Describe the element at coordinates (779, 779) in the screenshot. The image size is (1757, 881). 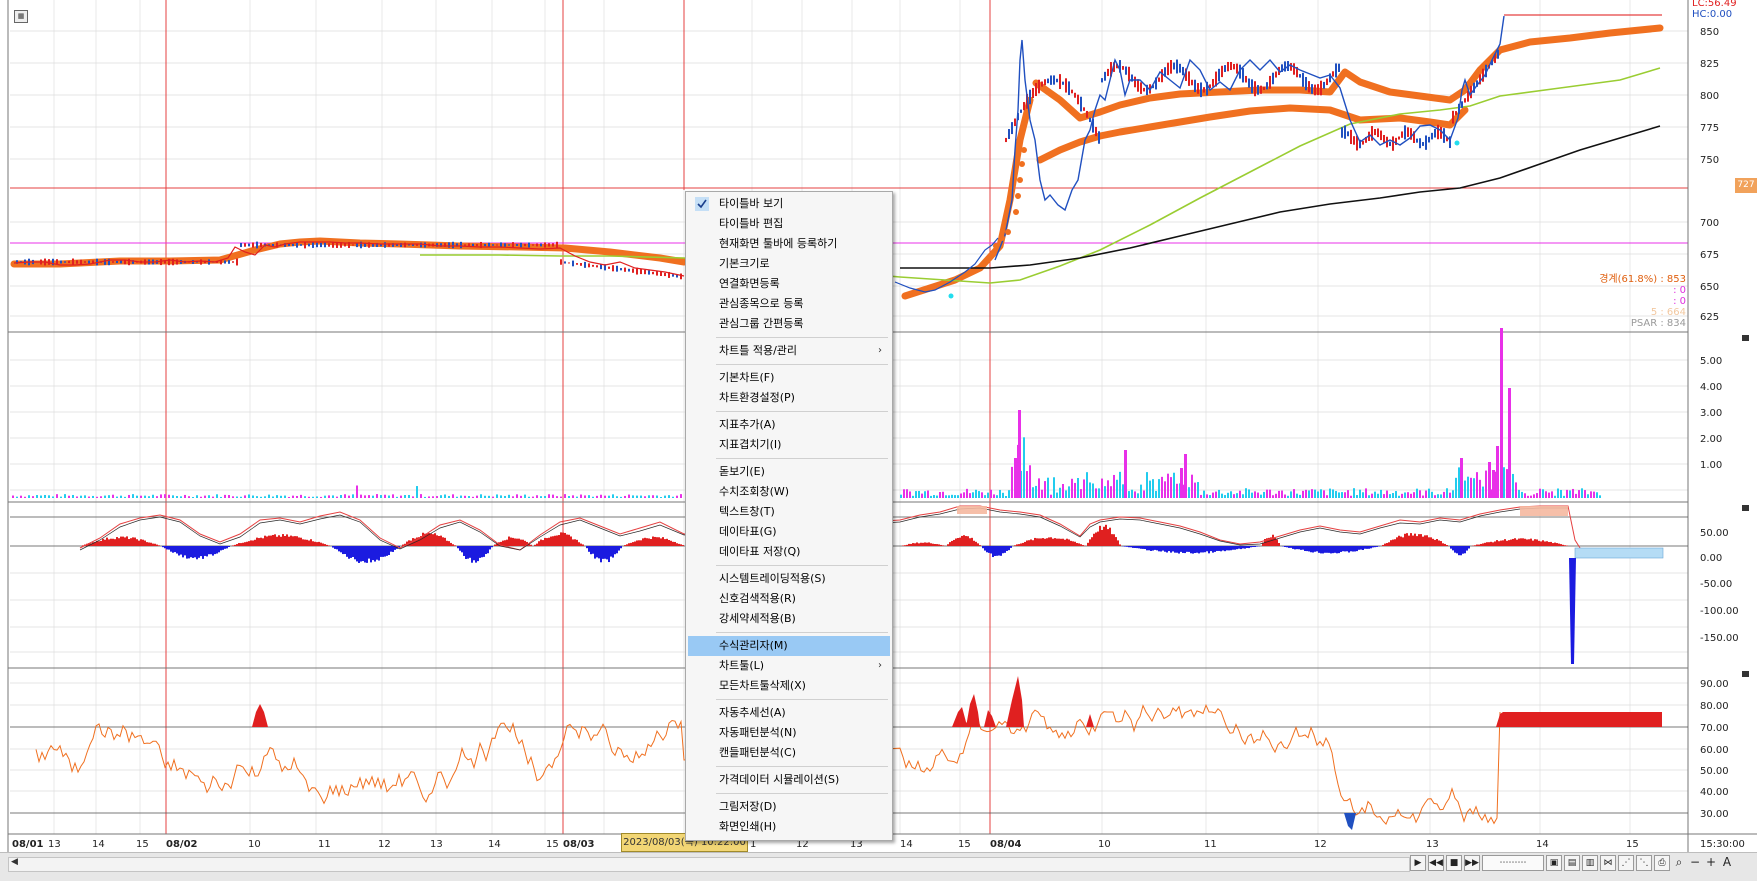
I see `menu-item-label: 가격데이터 시뮬레이션(S)` at that location.